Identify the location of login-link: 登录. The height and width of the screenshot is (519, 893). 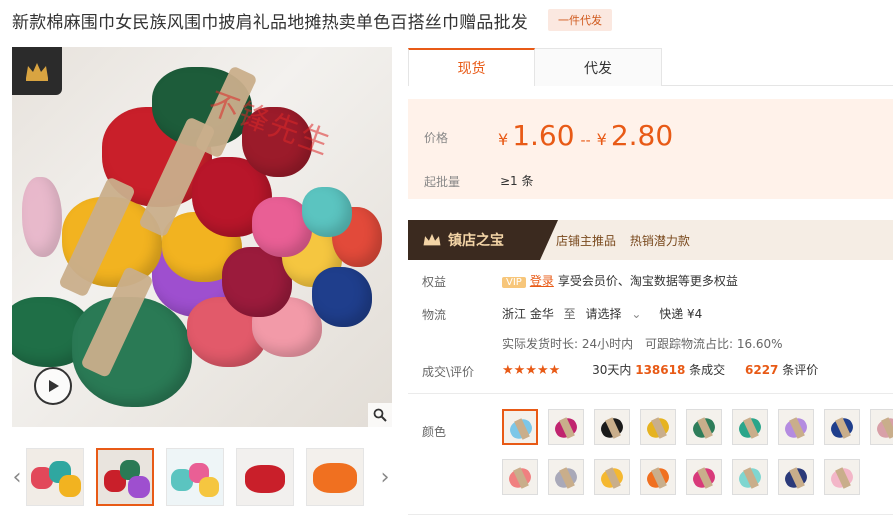
(542, 281).